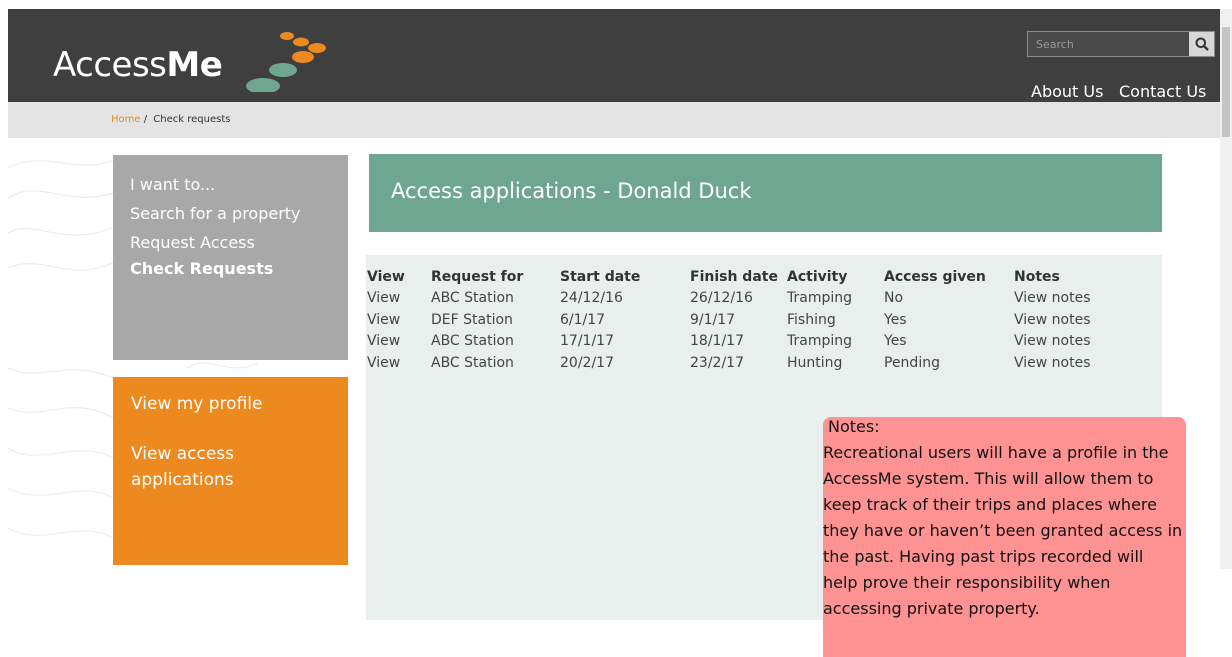  What do you see at coordinates (614, 120) in the screenshot?
I see `breadcrumb-bar: Home / Check requests` at bounding box center [614, 120].